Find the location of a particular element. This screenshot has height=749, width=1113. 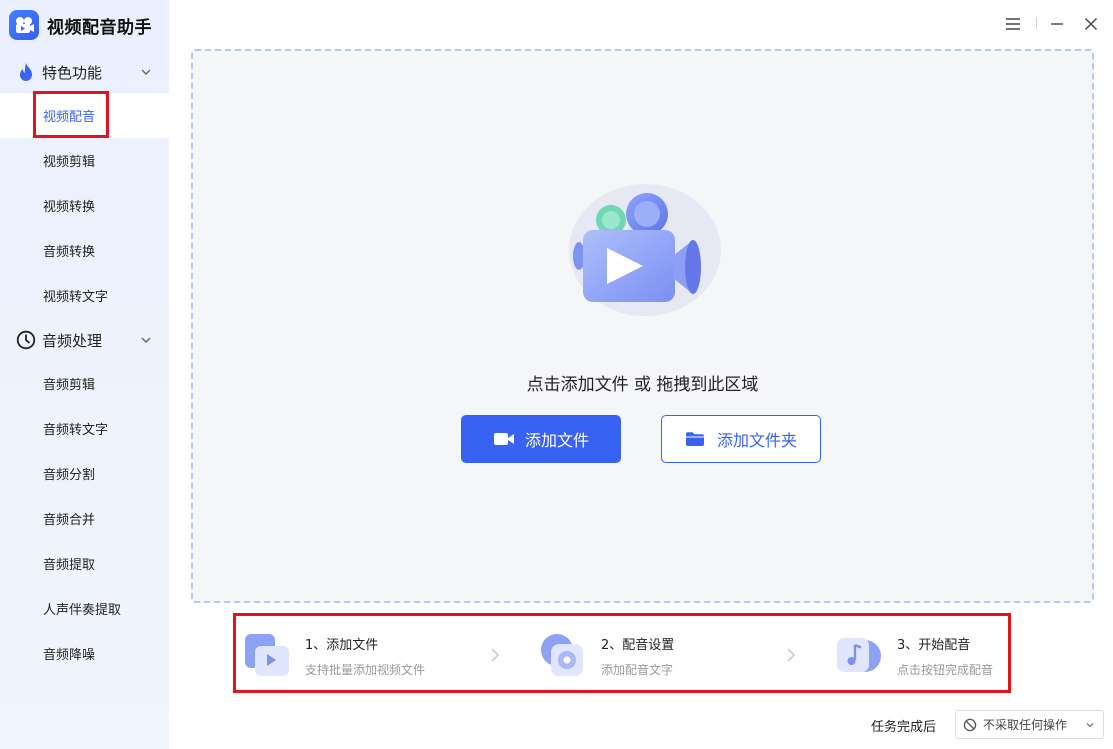

video-camera-icon is located at coordinates (504, 439).